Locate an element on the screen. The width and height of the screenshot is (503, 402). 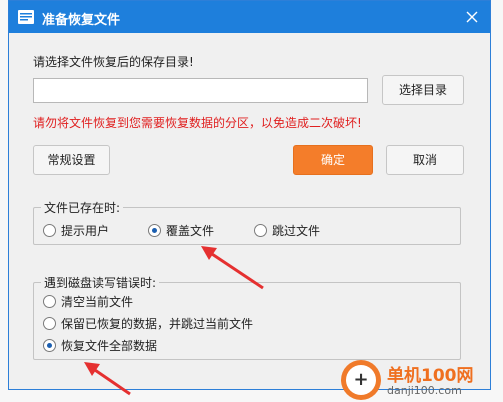
save-dir-label: 请选择文件恢复后的保存目录! is located at coordinates (113, 62).